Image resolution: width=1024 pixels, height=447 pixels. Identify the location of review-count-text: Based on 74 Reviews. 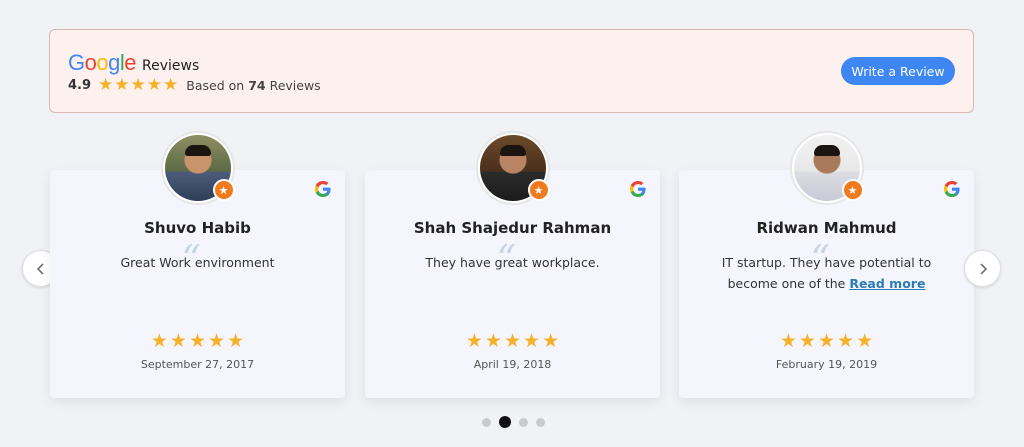
(253, 85).